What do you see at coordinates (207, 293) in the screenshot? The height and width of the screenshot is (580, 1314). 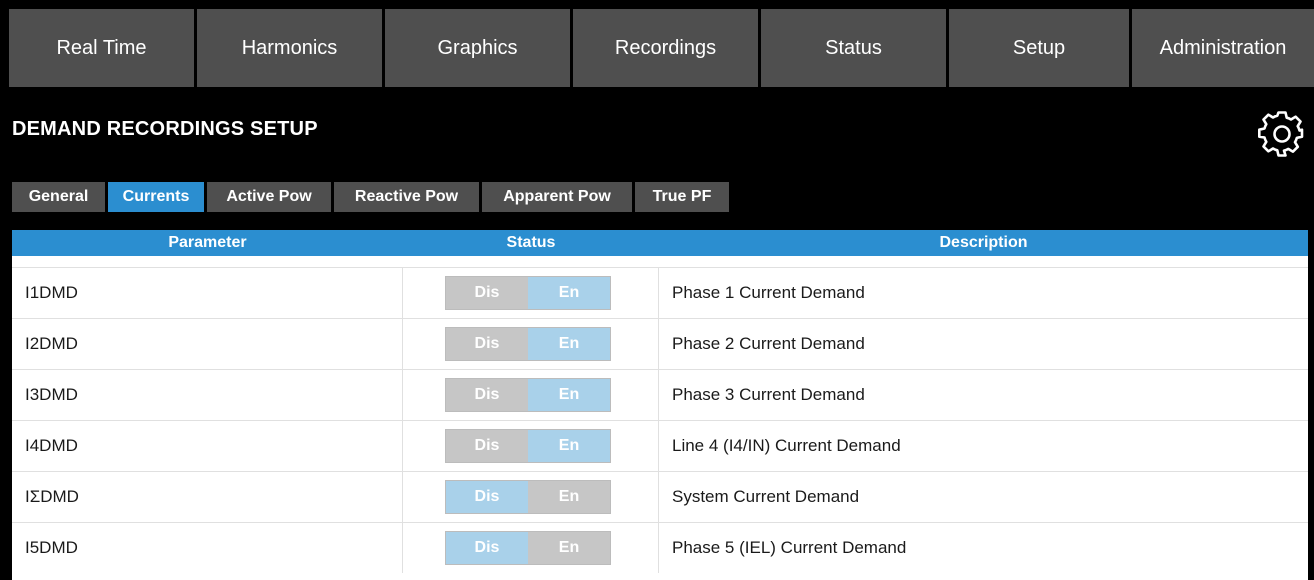 I see `parameter-cell: I1DMD` at bounding box center [207, 293].